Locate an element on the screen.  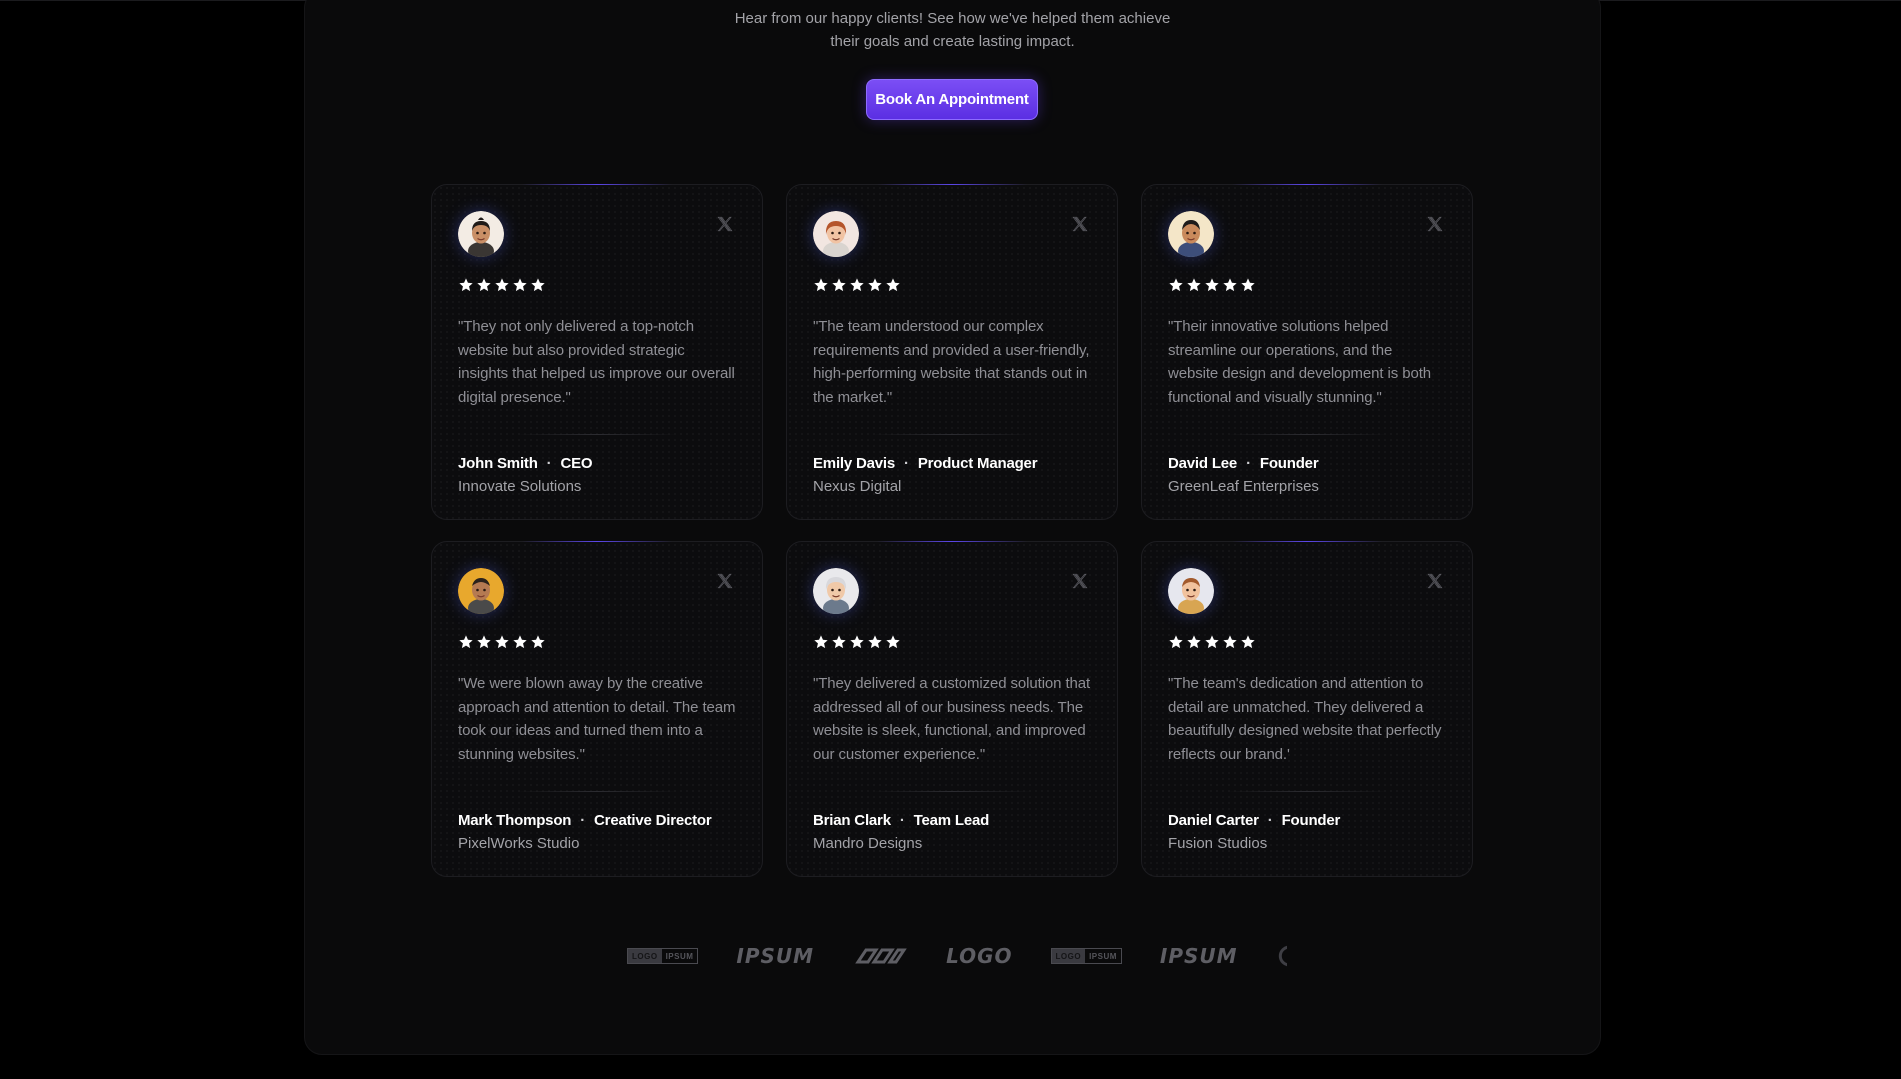
author-name: David Lee is located at coordinates (1203, 463).